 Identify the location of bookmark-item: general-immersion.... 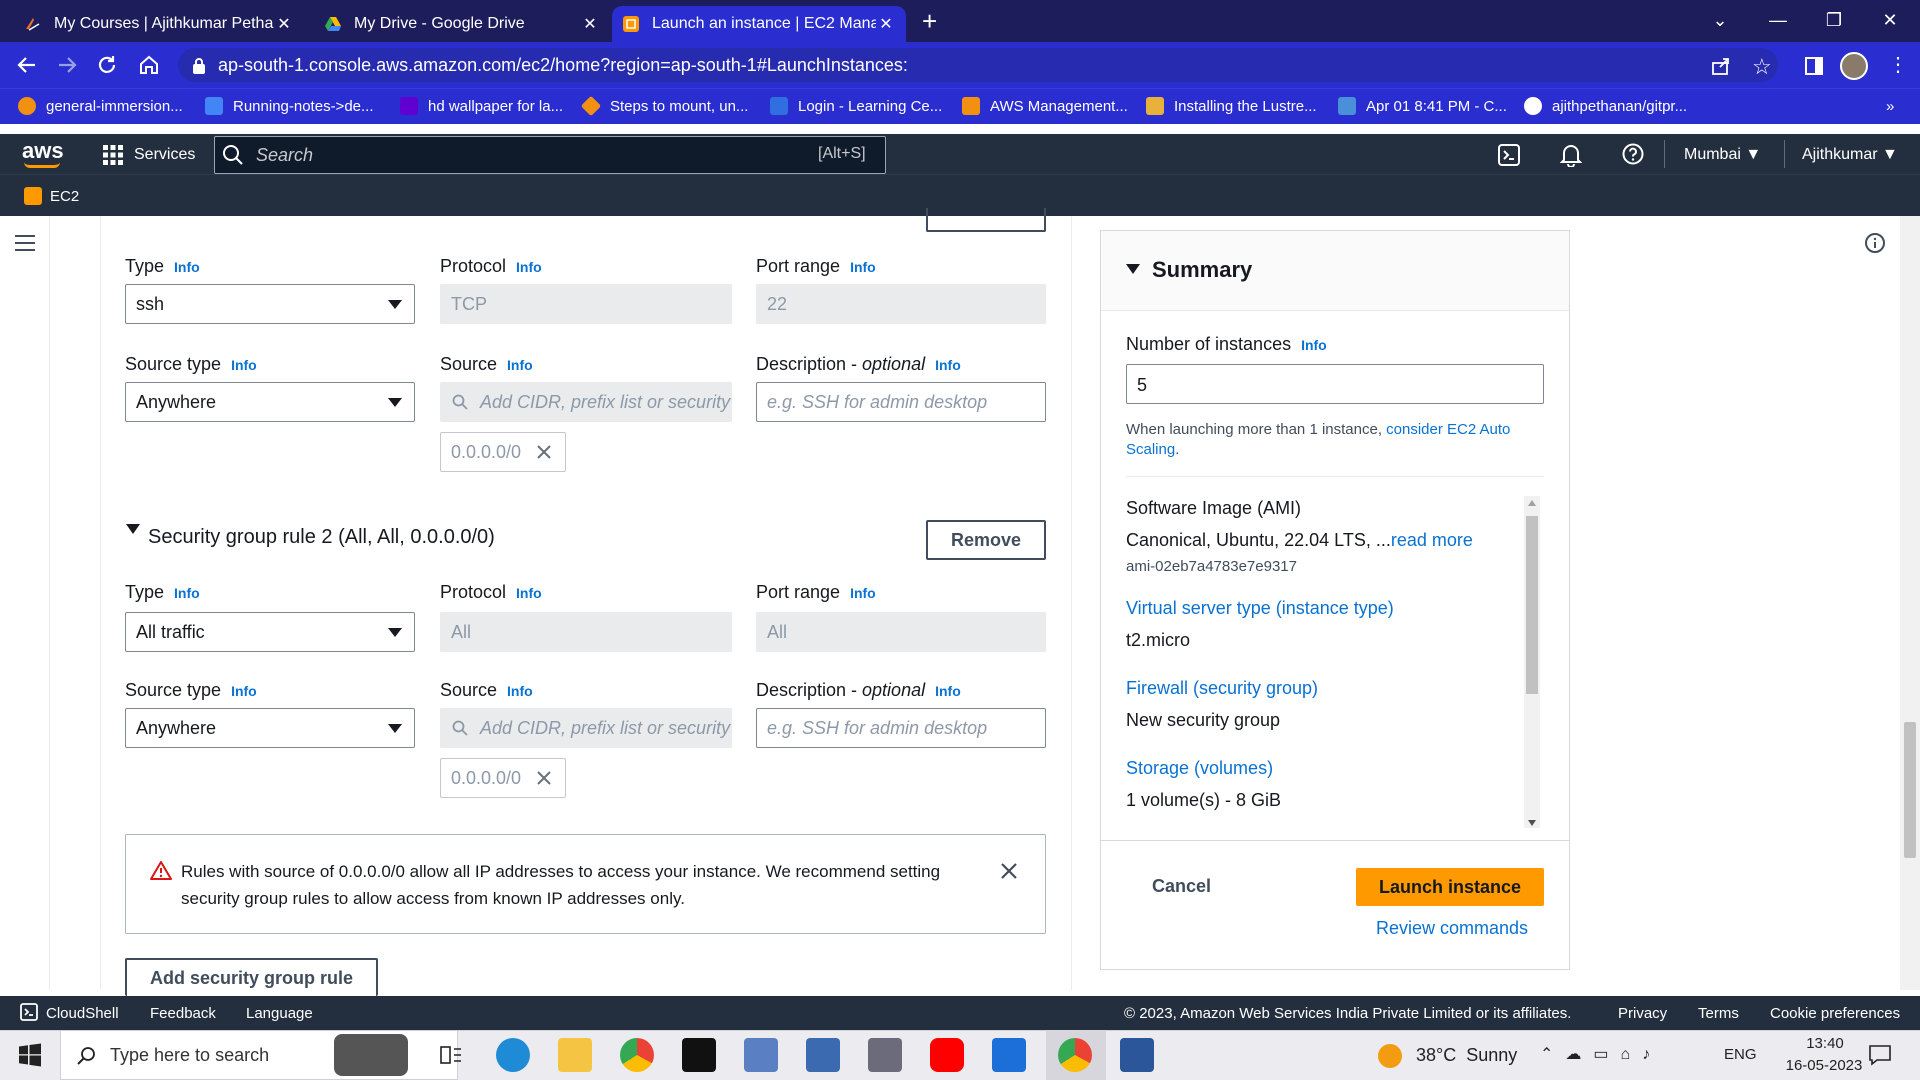
(100, 106).